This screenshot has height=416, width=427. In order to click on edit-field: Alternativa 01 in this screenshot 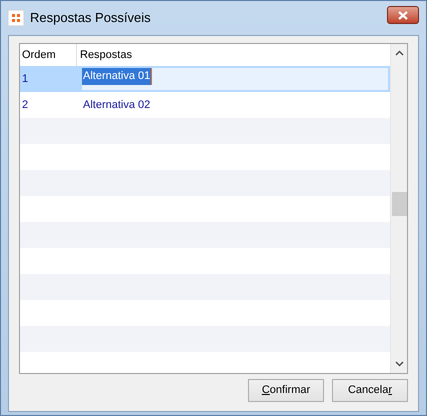, I will do `click(235, 79)`.